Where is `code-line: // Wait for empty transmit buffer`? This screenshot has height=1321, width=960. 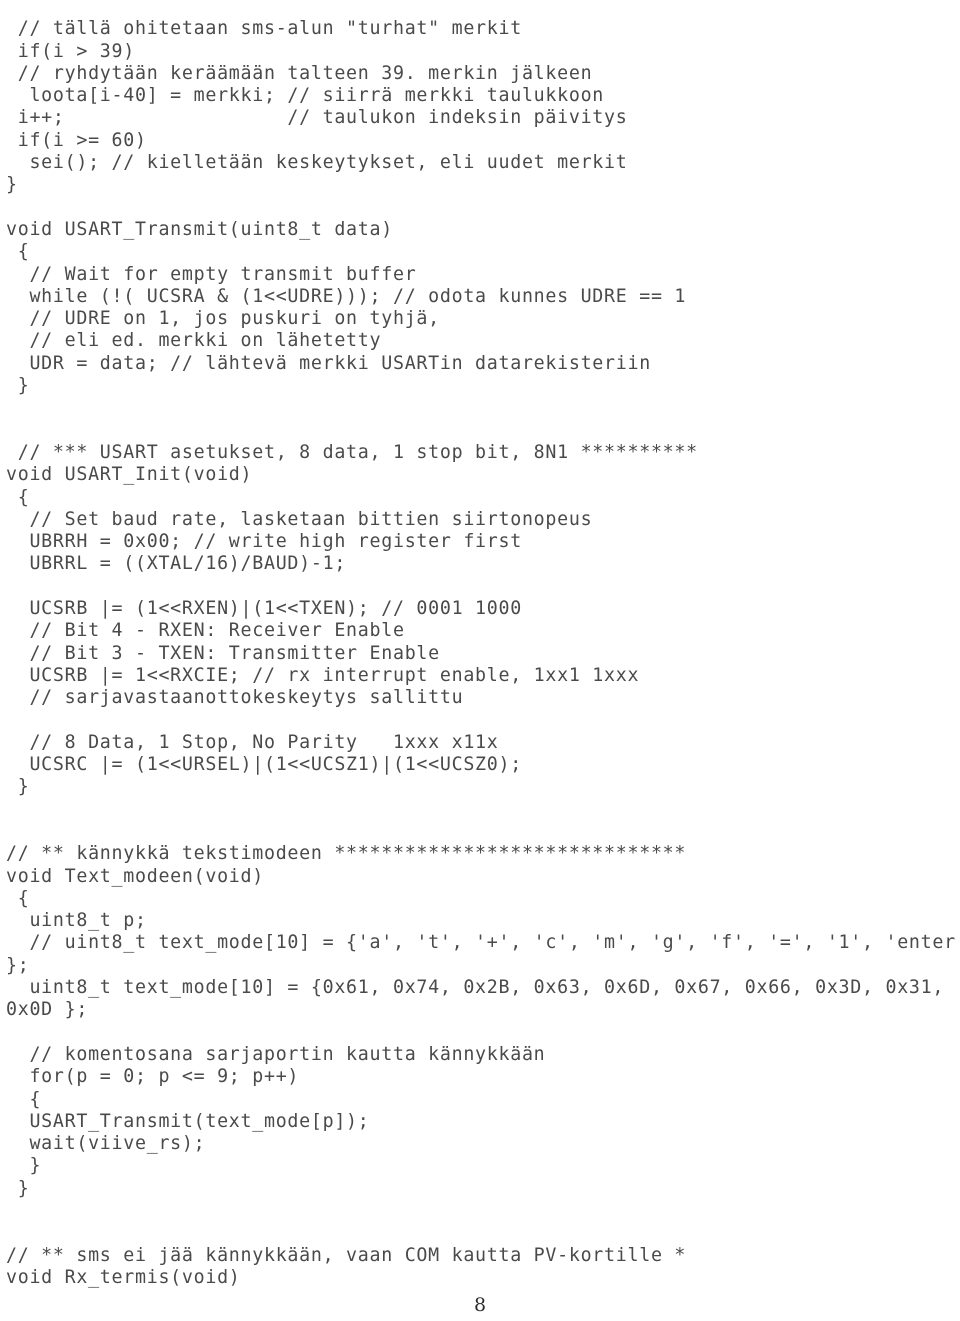 code-line: // Wait for empty transmit buffer is located at coordinates (211, 274).